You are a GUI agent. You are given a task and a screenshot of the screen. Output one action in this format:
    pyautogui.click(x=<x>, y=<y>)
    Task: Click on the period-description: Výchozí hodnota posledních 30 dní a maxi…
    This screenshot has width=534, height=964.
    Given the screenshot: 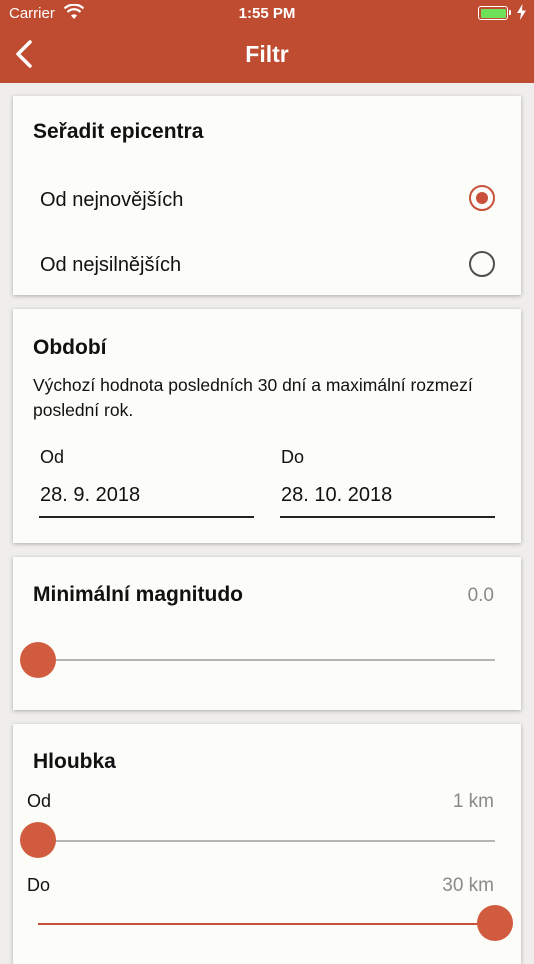 What is the action you would take?
    pyautogui.click(x=253, y=397)
    